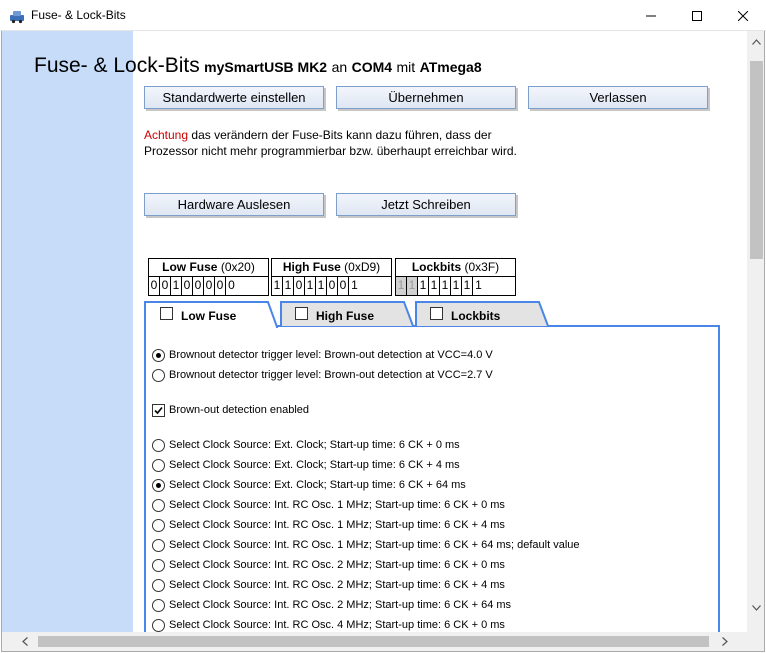  I want to click on scroll-left-icon, so click(24, 641).